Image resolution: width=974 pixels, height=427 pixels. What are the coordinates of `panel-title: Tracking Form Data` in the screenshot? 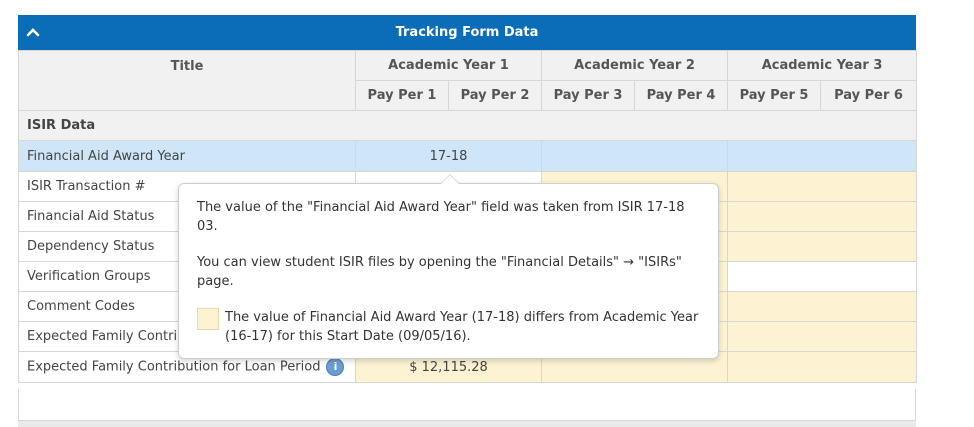 It's located at (467, 32).